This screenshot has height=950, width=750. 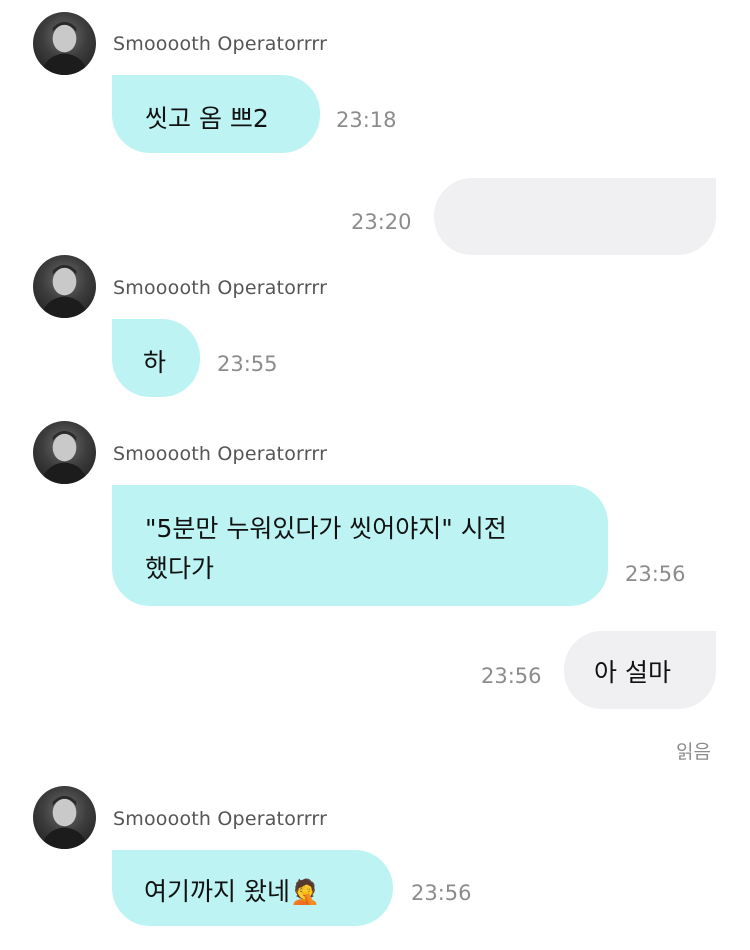 What do you see at coordinates (180, 568) in the screenshot?
I see `message-text-line: 했다가` at bounding box center [180, 568].